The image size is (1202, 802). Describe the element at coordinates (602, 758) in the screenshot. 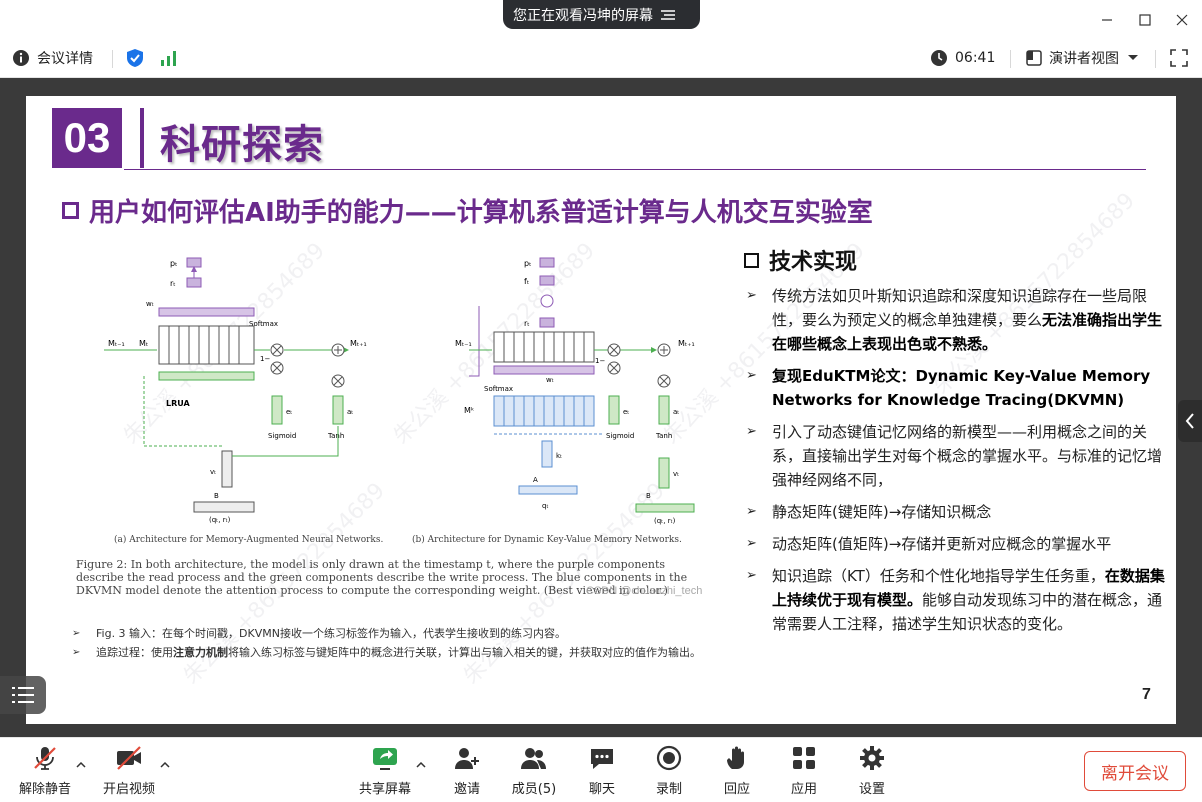

I see `chat-icon` at that location.